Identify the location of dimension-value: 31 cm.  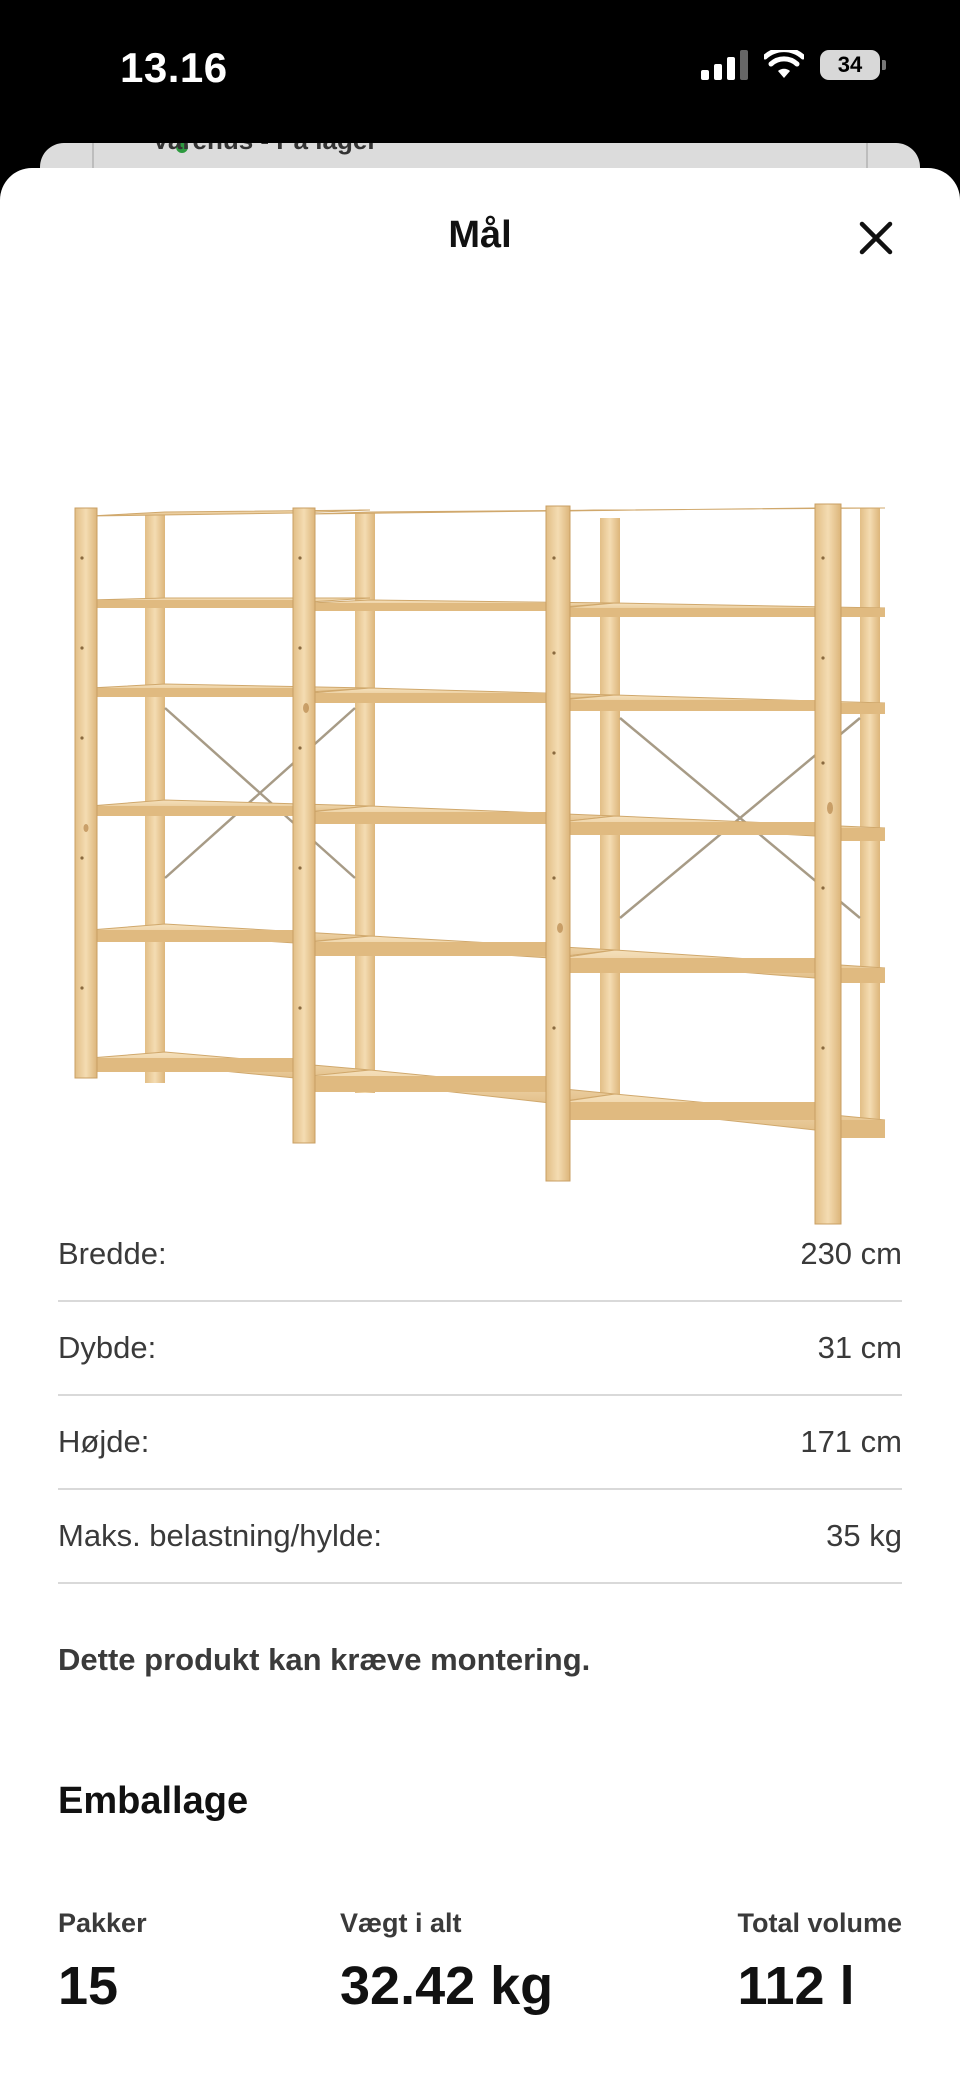
(859, 1347).